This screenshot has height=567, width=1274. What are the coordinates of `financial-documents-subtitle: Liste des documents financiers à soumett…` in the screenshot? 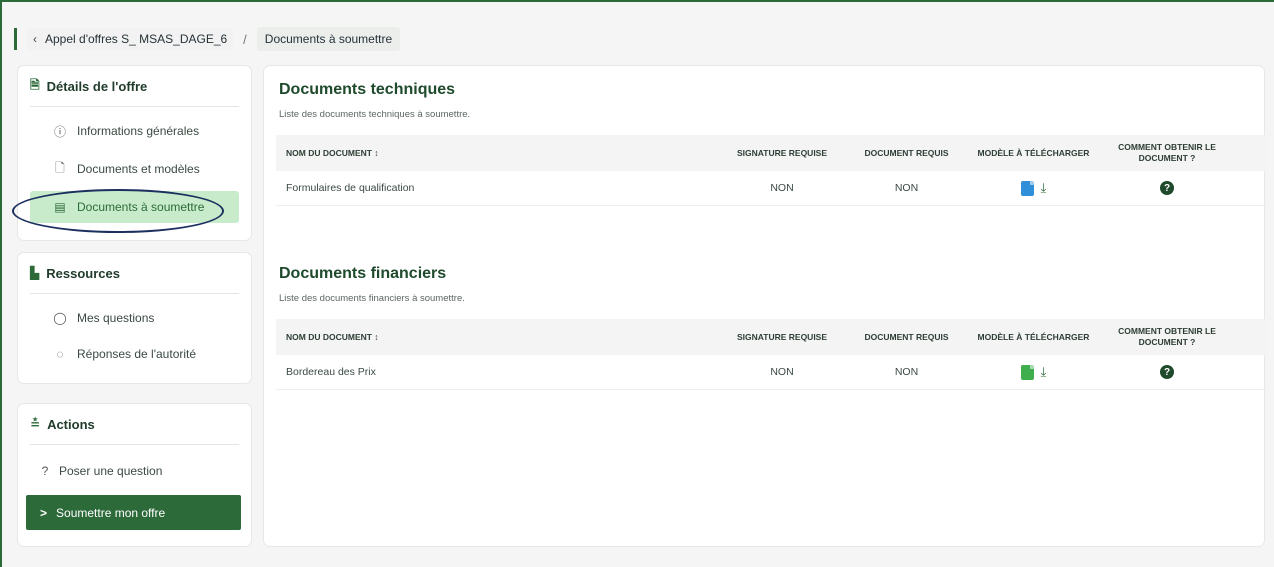 It's located at (372, 298).